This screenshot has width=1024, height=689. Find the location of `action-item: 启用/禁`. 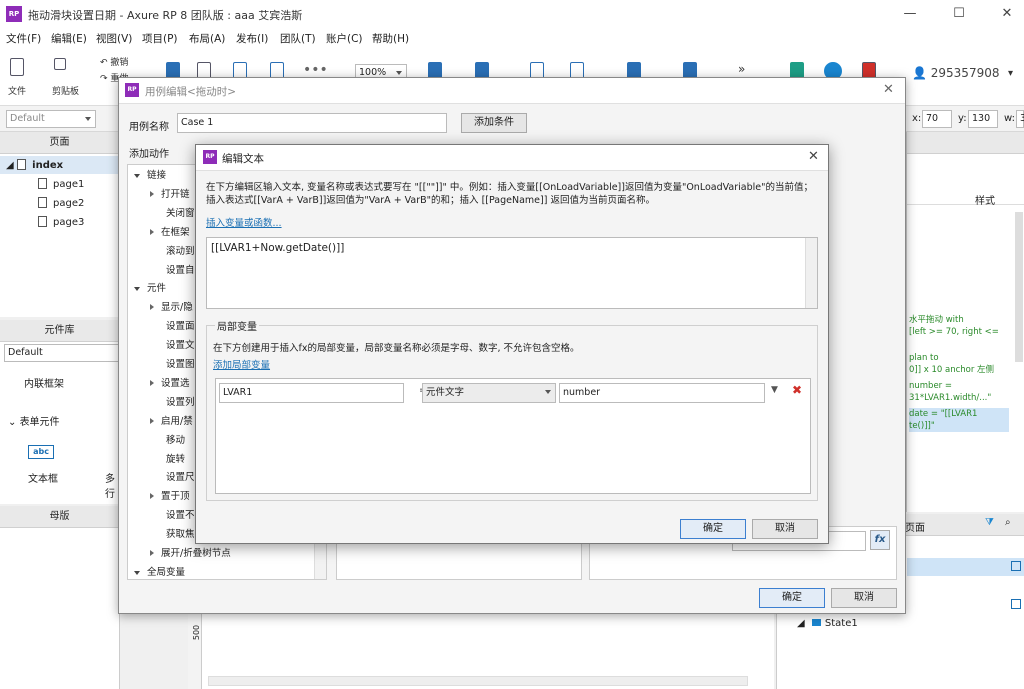

action-item: 启用/禁 is located at coordinates (171, 420).